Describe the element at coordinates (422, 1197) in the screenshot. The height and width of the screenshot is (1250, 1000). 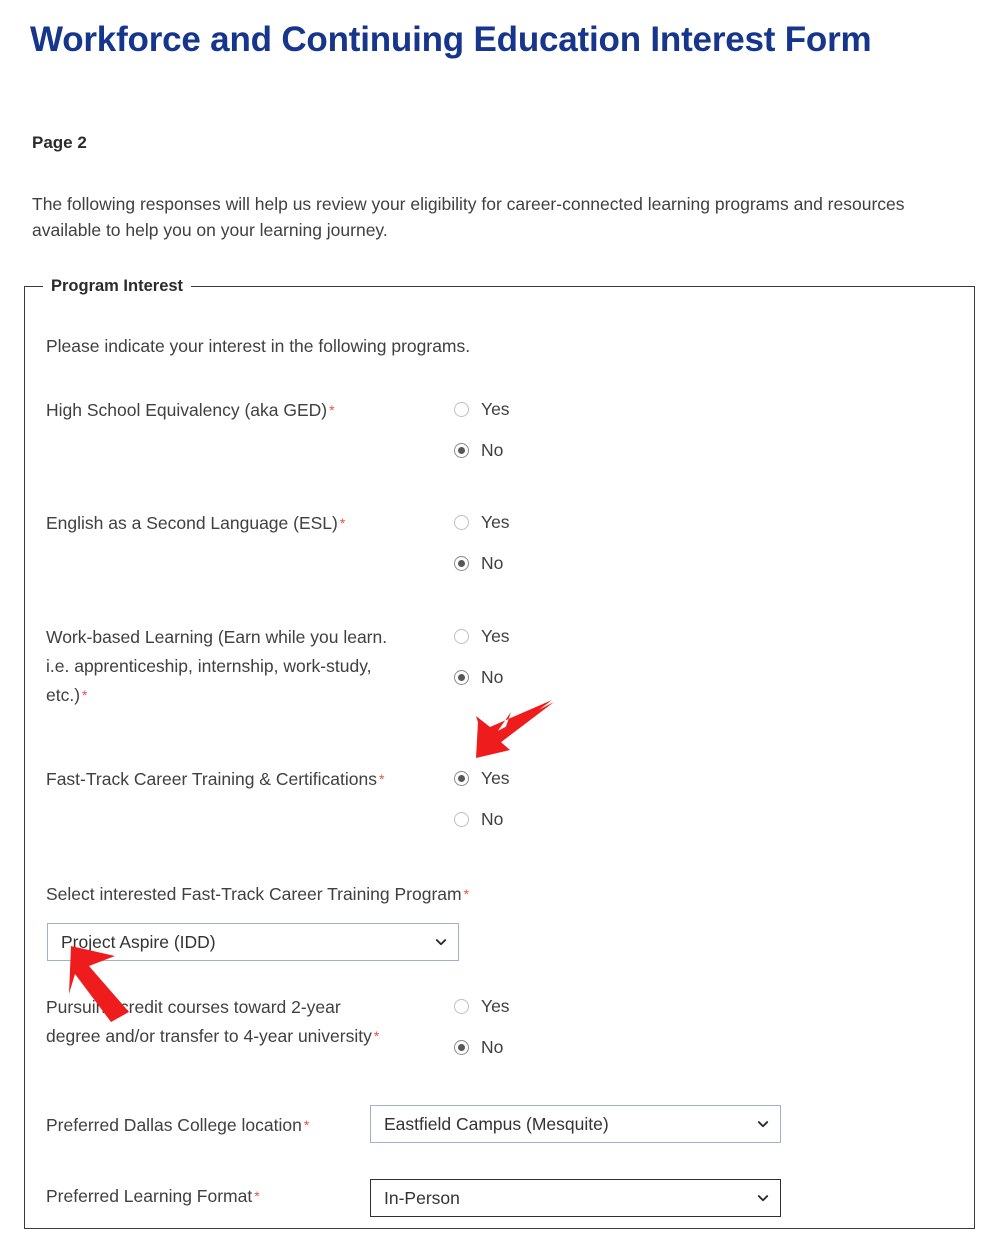
I see `select-value: In-Person` at that location.